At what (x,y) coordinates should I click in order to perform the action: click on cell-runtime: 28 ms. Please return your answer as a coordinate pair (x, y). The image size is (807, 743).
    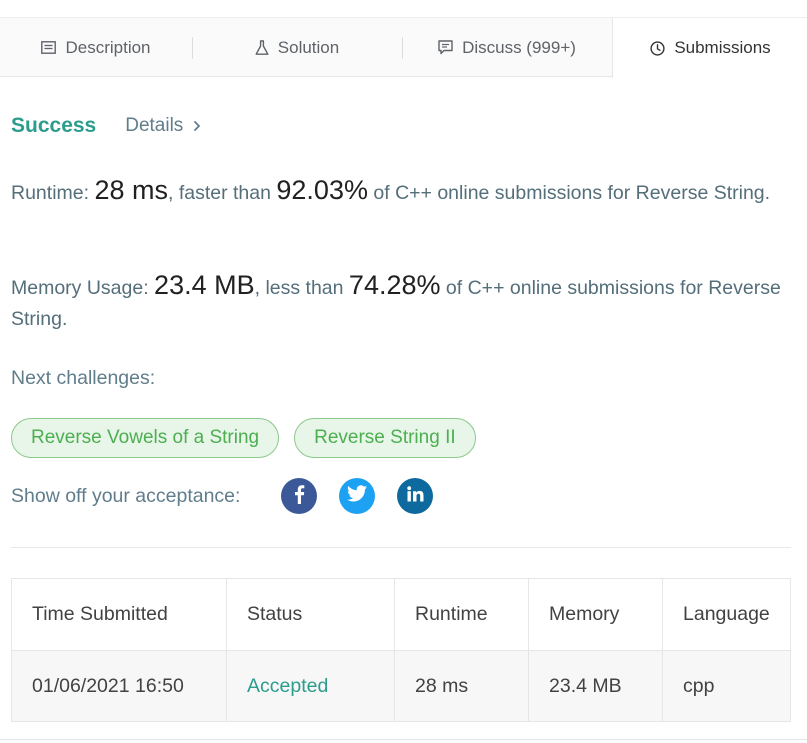
    Looking at the image, I should click on (461, 686).